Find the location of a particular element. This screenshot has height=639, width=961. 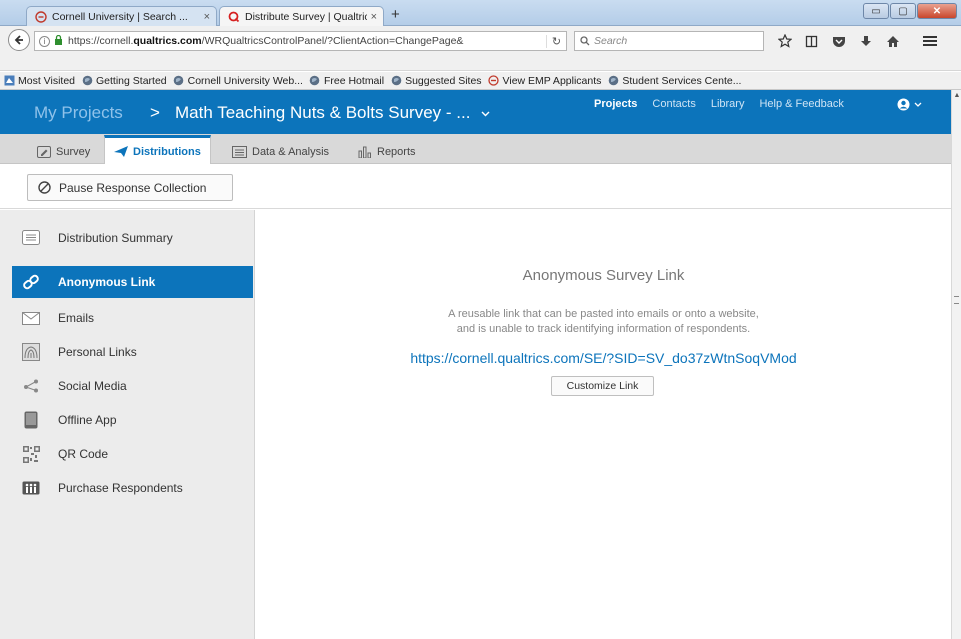

envelope-icon is located at coordinates (31, 318).